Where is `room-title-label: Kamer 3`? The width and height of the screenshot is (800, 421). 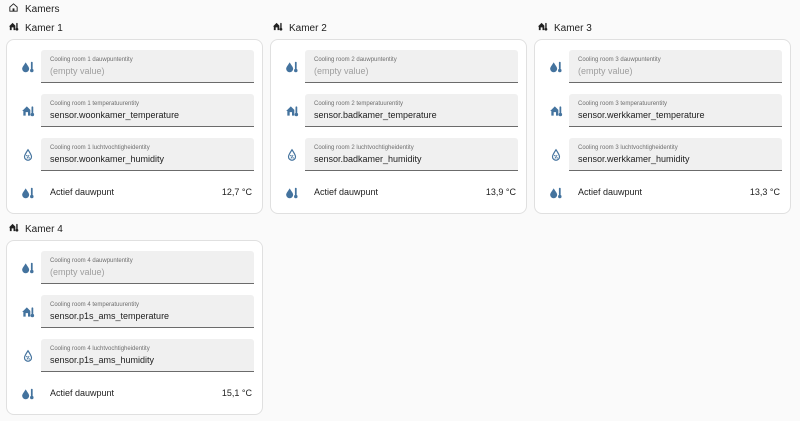
room-title-label: Kamer 3 is located at coordinates (573, 28).